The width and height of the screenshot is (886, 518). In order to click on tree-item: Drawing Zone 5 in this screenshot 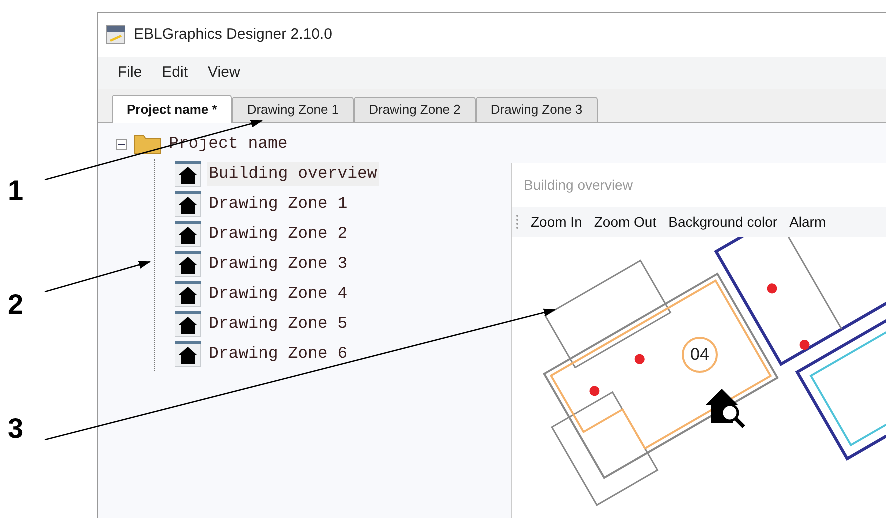, I will do `click(278, 324)`.